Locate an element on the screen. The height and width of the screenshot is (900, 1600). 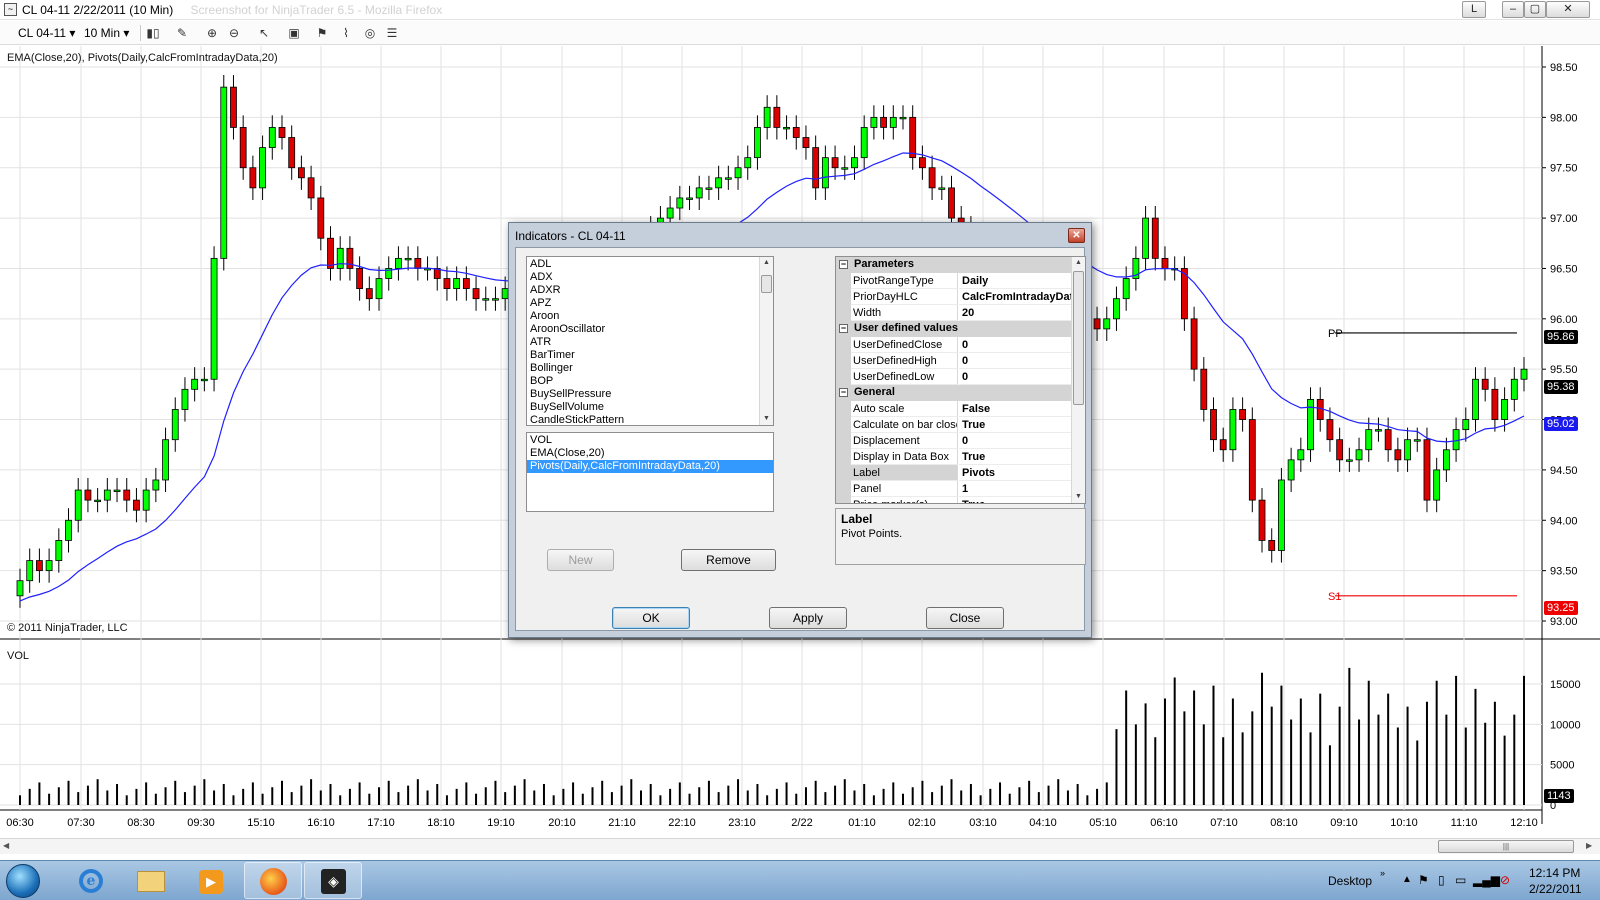
scroll-left-icon: ◀ is located at coordinates (6, 845).